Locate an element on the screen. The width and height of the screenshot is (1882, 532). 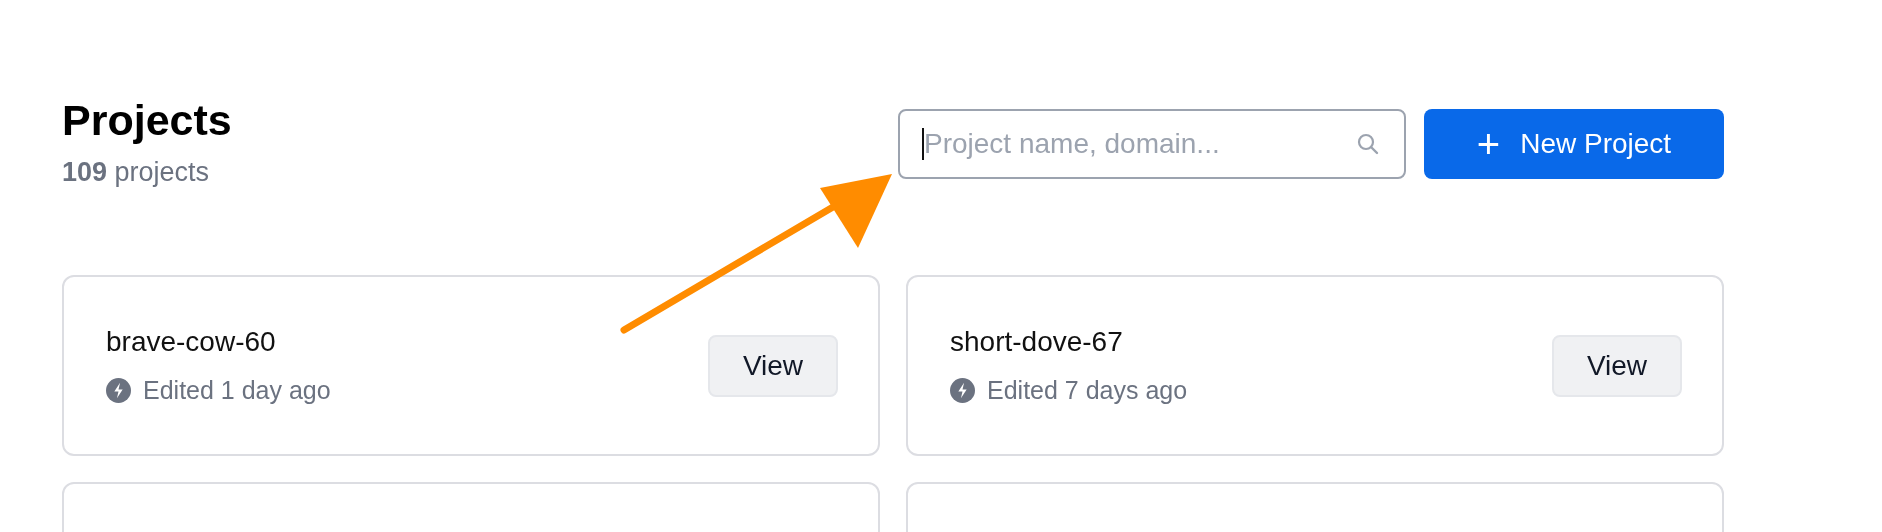
project-name: brave-cow-60 is located at coordinates (191, 342).